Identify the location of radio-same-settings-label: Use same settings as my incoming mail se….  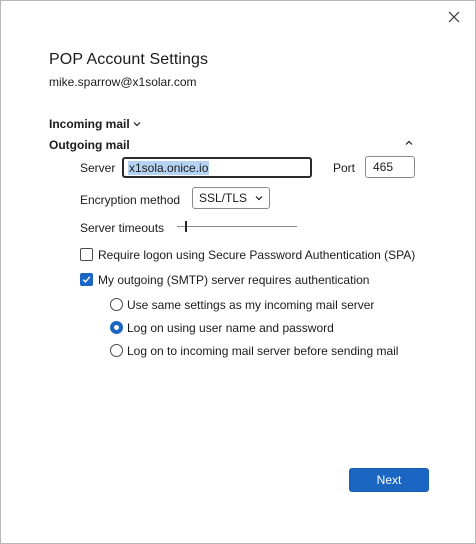
(251, 305).